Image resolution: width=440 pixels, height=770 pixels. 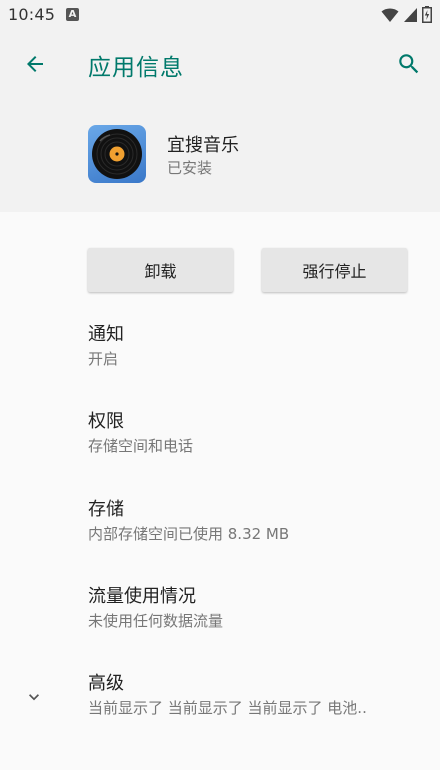 What do you see at coordinates (106, 509) in the screenshot?
I see `settings-item-title: 存储` at bounding box center [106, 509].